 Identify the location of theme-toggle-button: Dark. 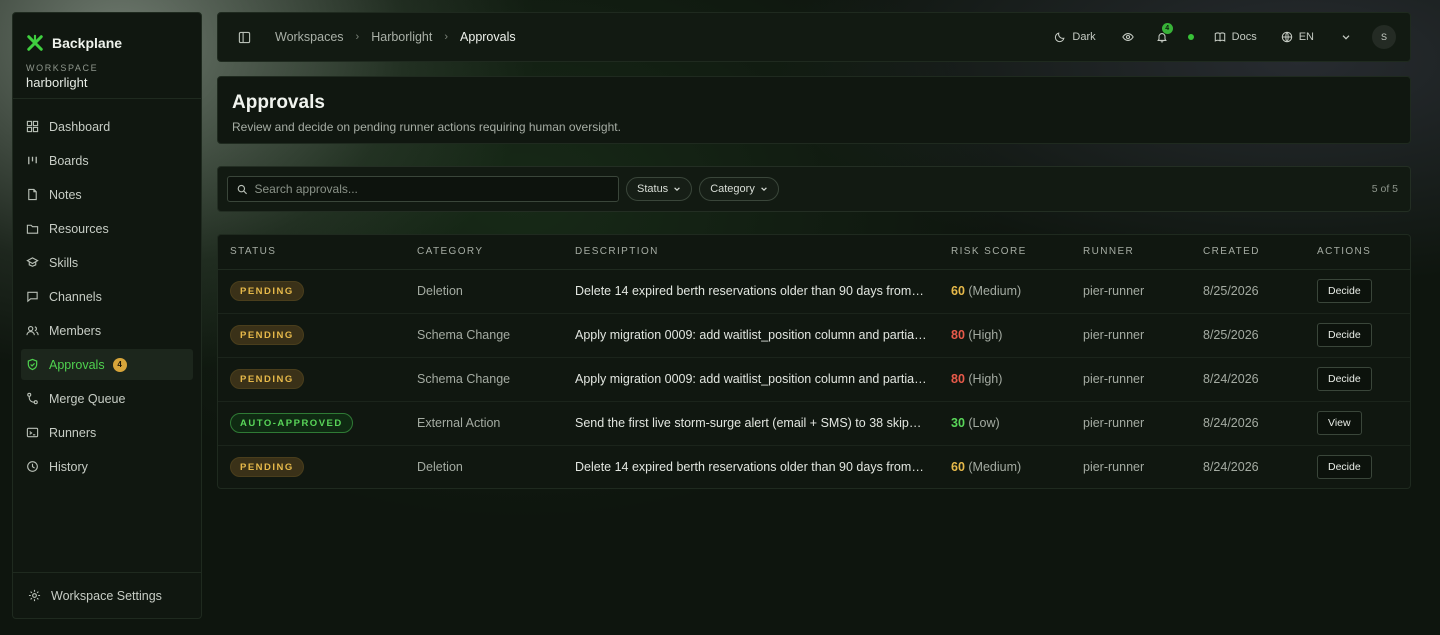
(1075, 37).